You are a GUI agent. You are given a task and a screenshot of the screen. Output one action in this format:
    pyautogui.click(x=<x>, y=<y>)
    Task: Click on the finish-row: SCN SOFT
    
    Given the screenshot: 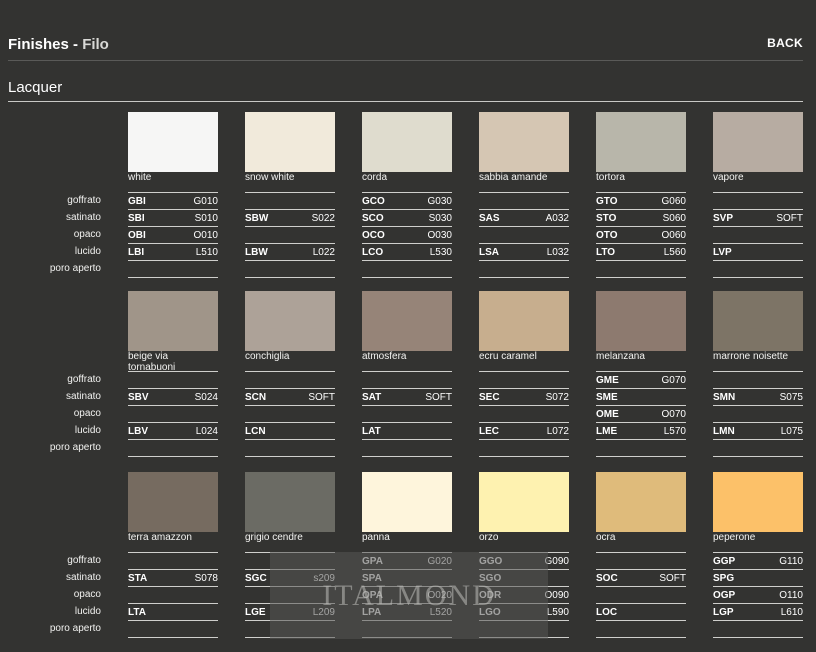 What is the action you would take?
    pyautogui.click(x=290, y=397)
    